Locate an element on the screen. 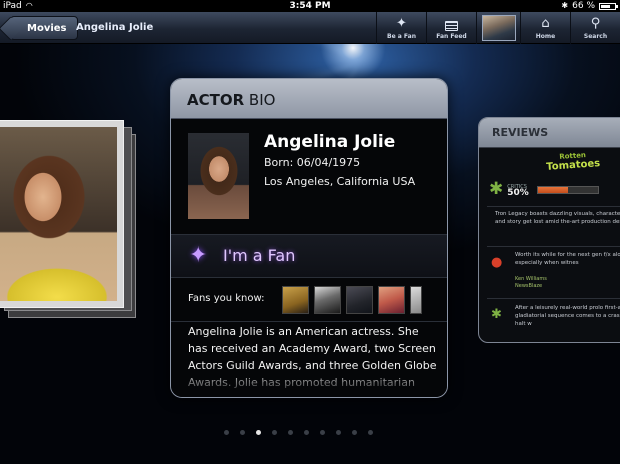 The height and width of the screenshot is (464, 620). card-header: ACTOR BIO is located at coordinates (309, 99).